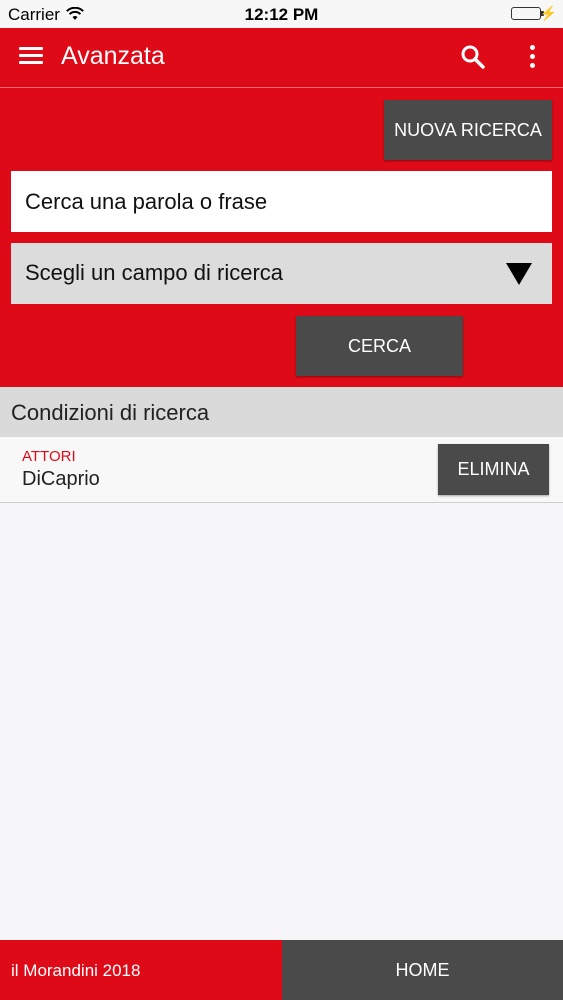  I want to click on app-bar: Avanzata, so click(281, 58).